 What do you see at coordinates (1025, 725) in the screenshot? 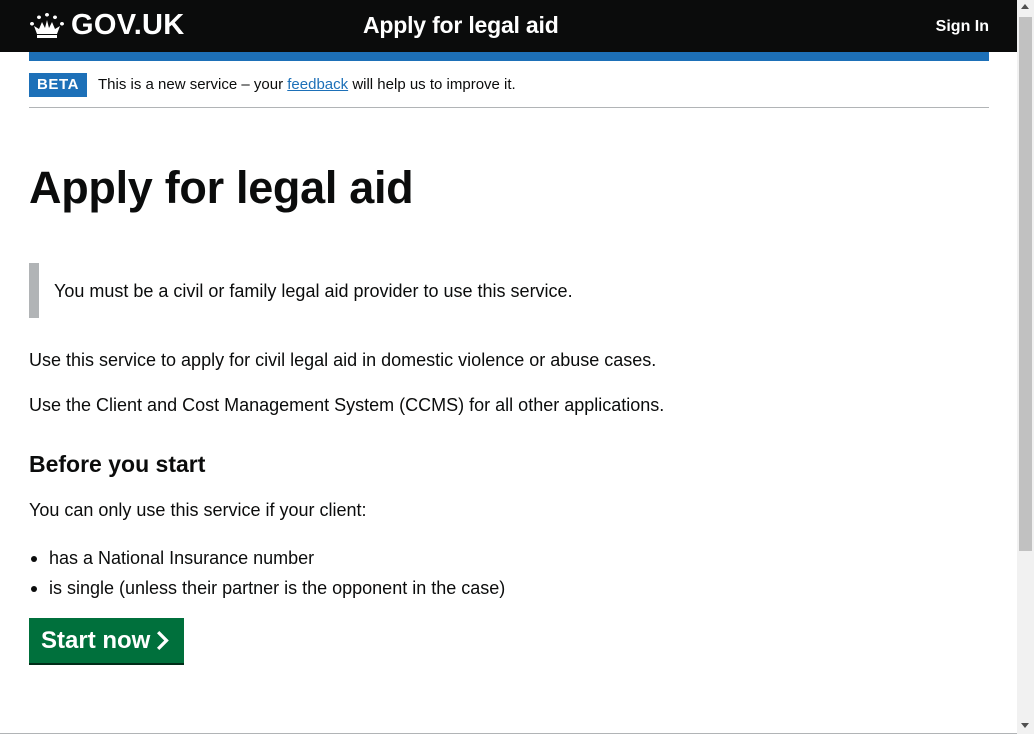
I see `scroll-down-arrow-icon` at bounding box center [1025, 725].